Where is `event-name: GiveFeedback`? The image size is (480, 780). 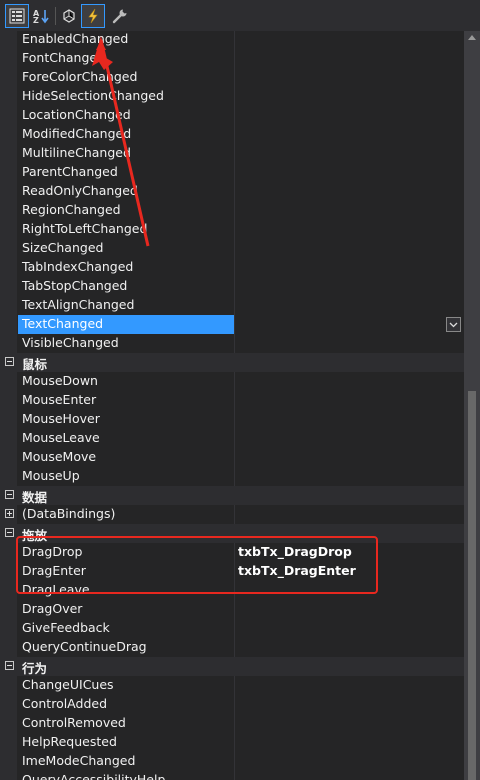 event-name: GiveFeedback is located at coordinates (66, 627).